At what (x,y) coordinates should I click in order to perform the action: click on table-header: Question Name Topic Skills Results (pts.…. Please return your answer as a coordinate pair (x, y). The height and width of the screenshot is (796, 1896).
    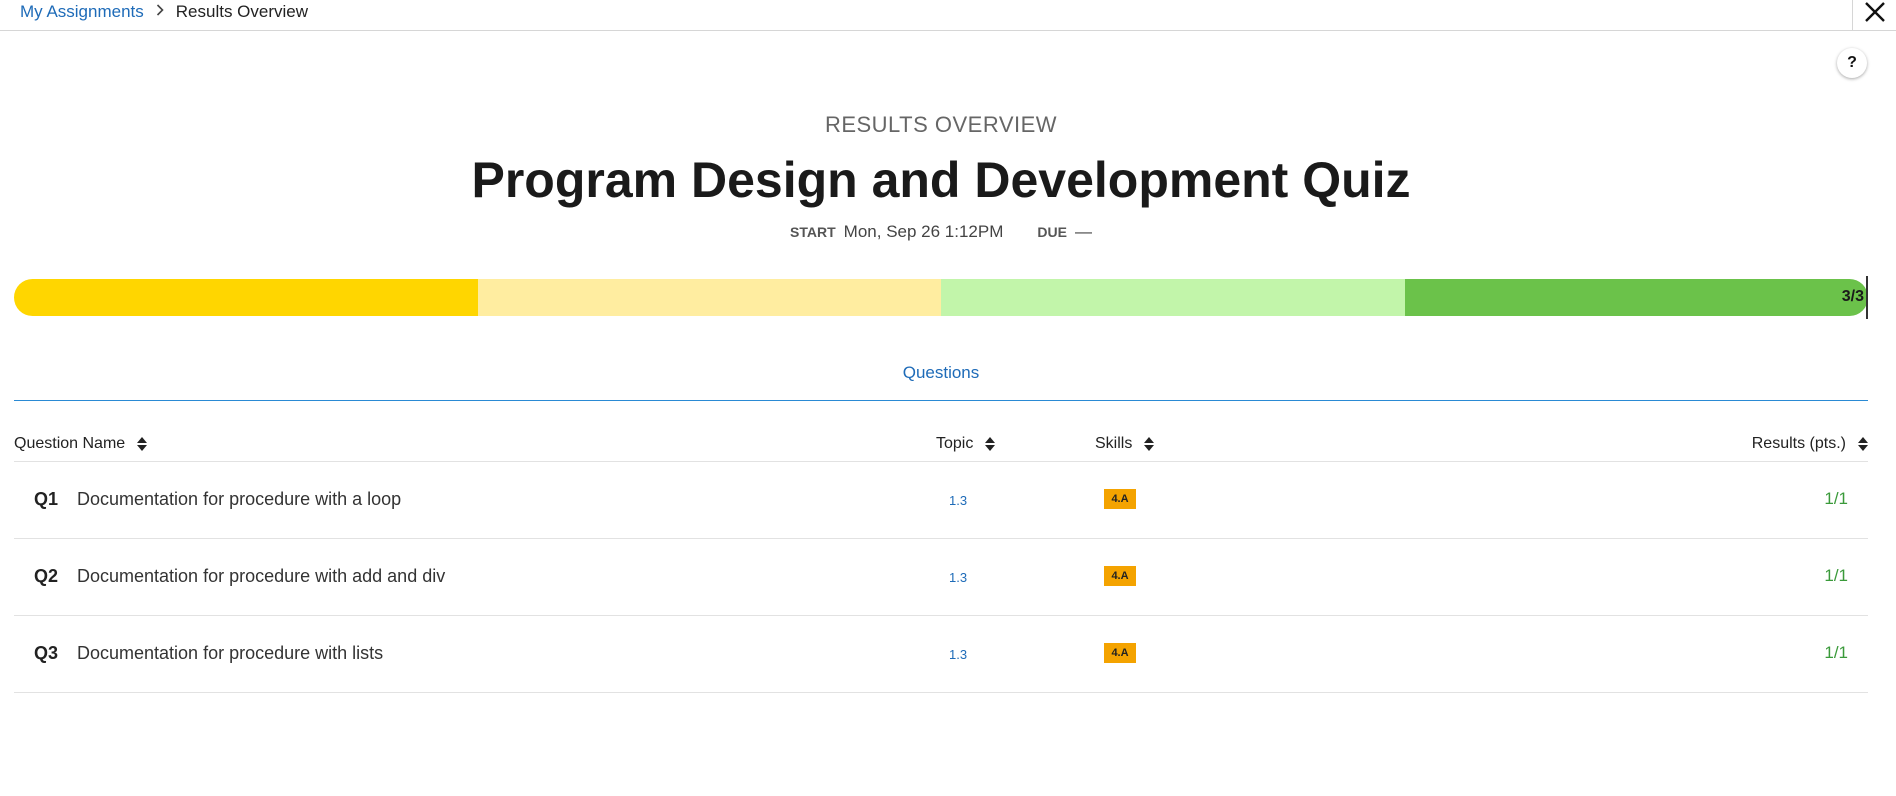
    Looking at the image, I should click on (941, 446).